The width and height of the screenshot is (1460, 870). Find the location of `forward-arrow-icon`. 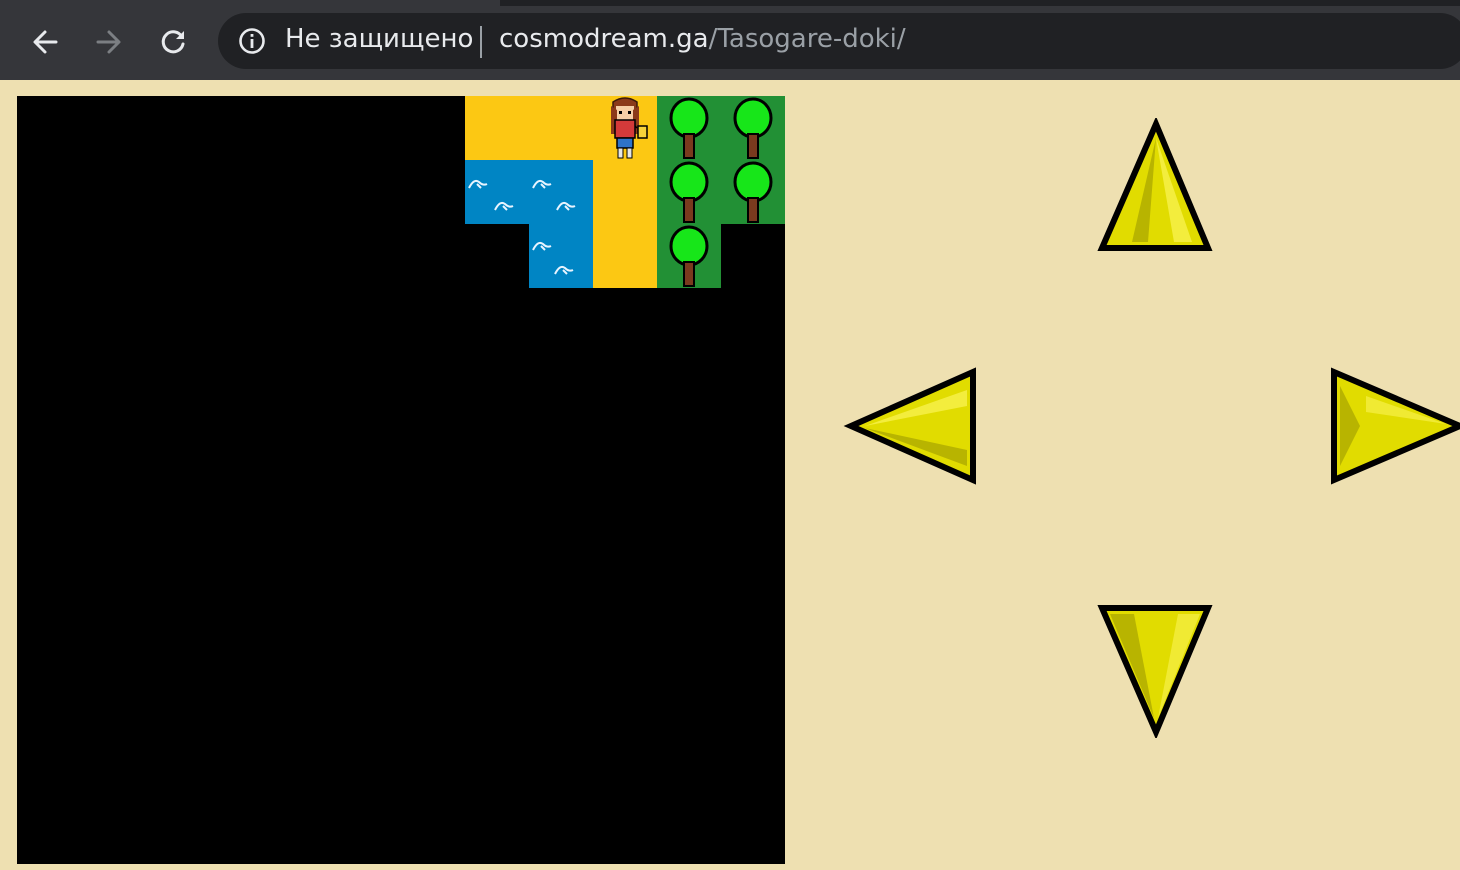

forward-arrow-icon is located at coordinates (108, 42).